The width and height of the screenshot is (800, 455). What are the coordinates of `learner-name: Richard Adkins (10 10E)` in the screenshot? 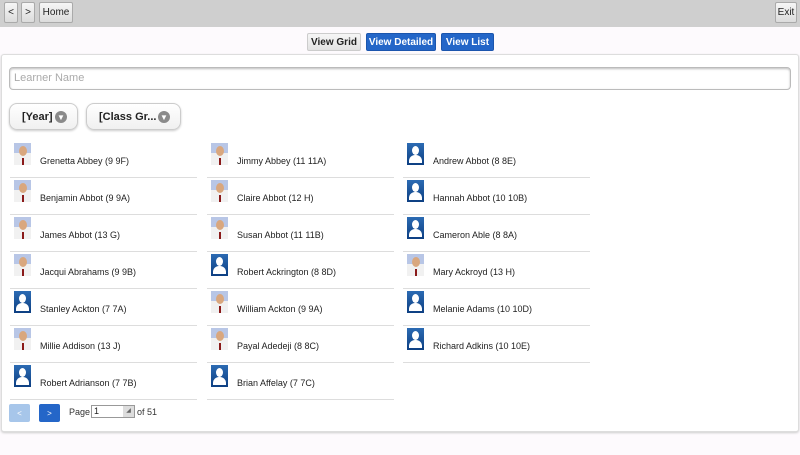 It's located at (482, 346).